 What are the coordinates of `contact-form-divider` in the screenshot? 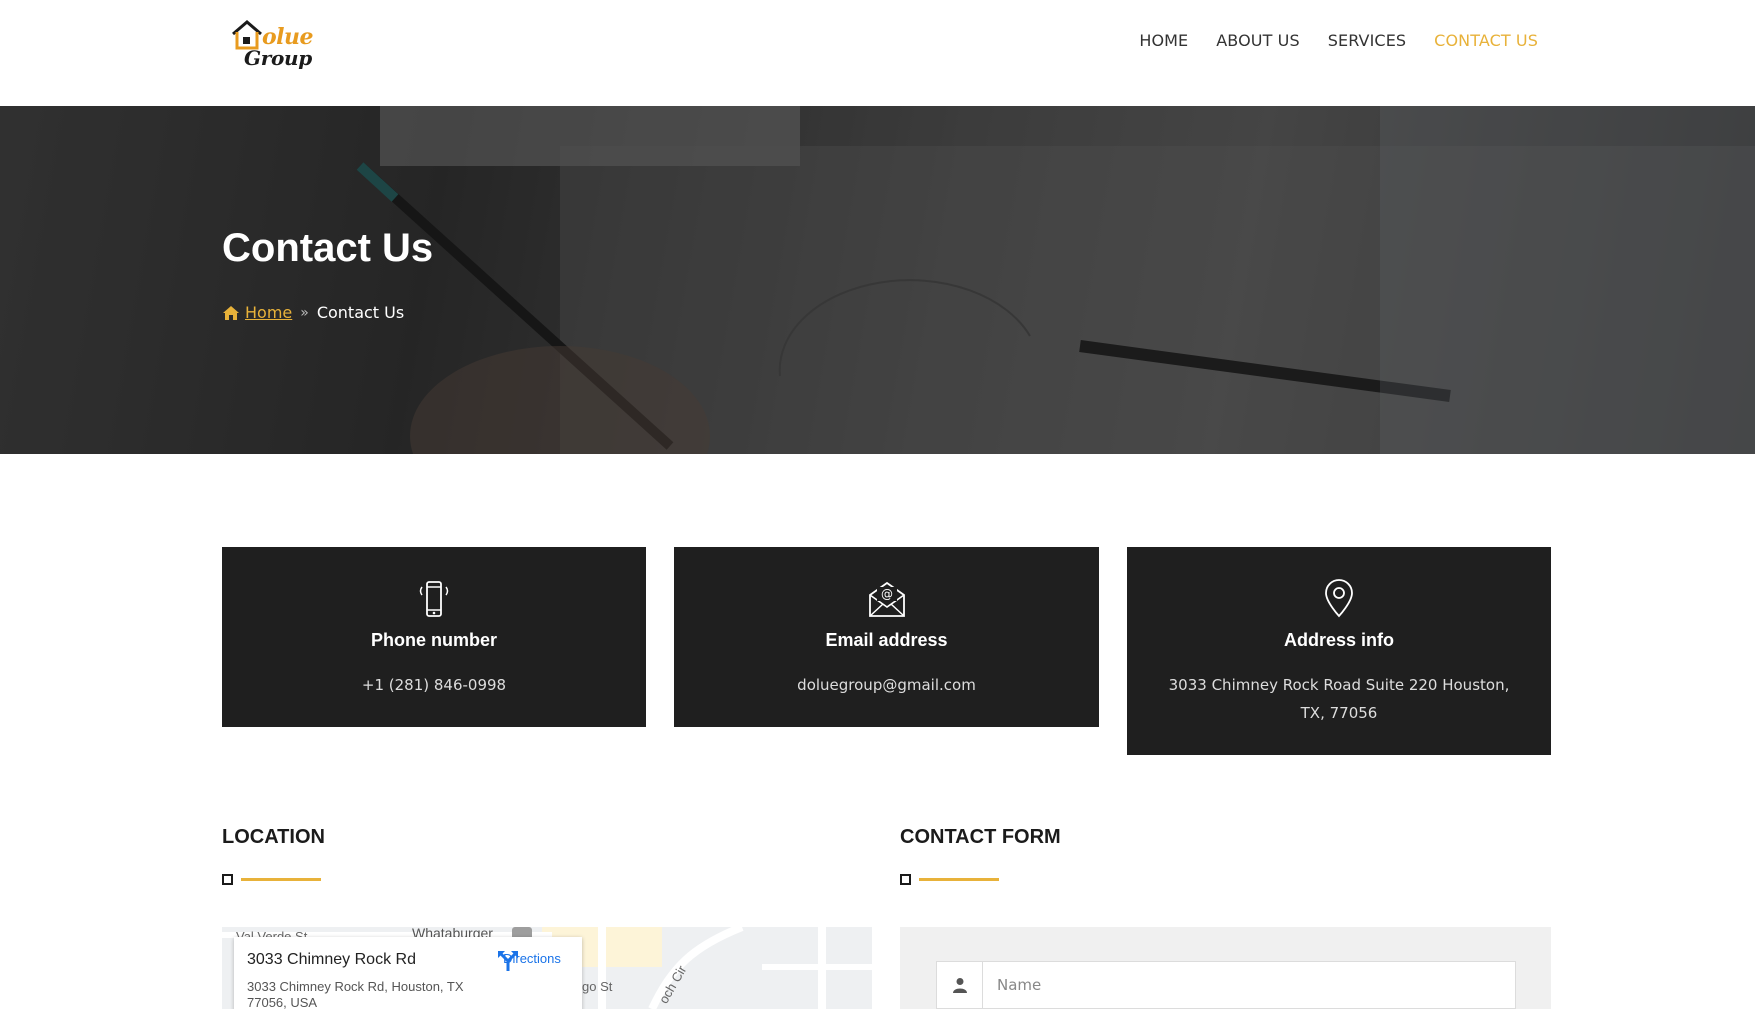 It's located at (949, 879).